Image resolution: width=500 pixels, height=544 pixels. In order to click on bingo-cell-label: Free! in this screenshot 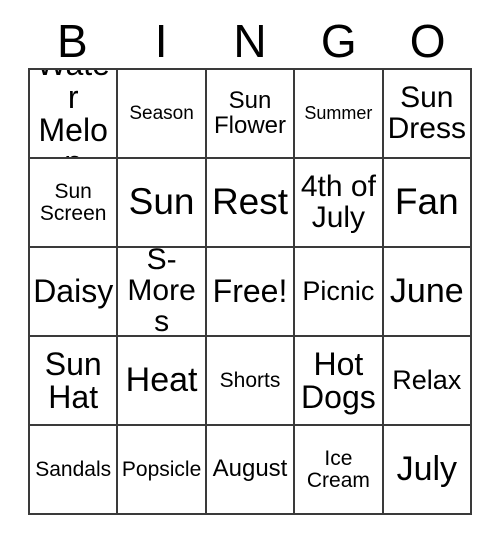, I will do `click(250, 291)`.